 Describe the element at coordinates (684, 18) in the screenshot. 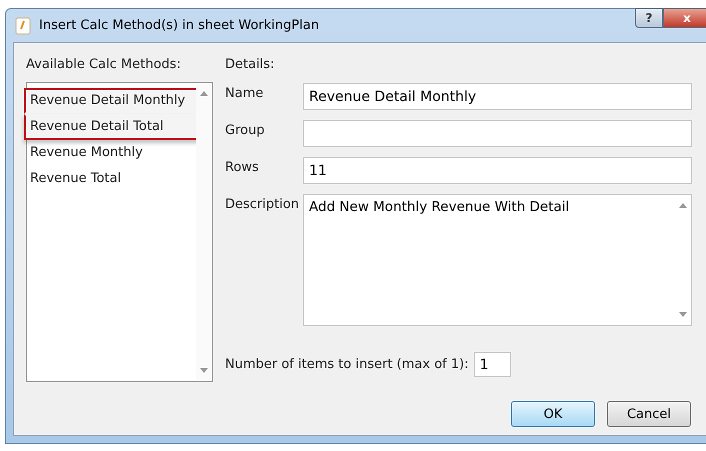

I see `close-button: x` at that location.